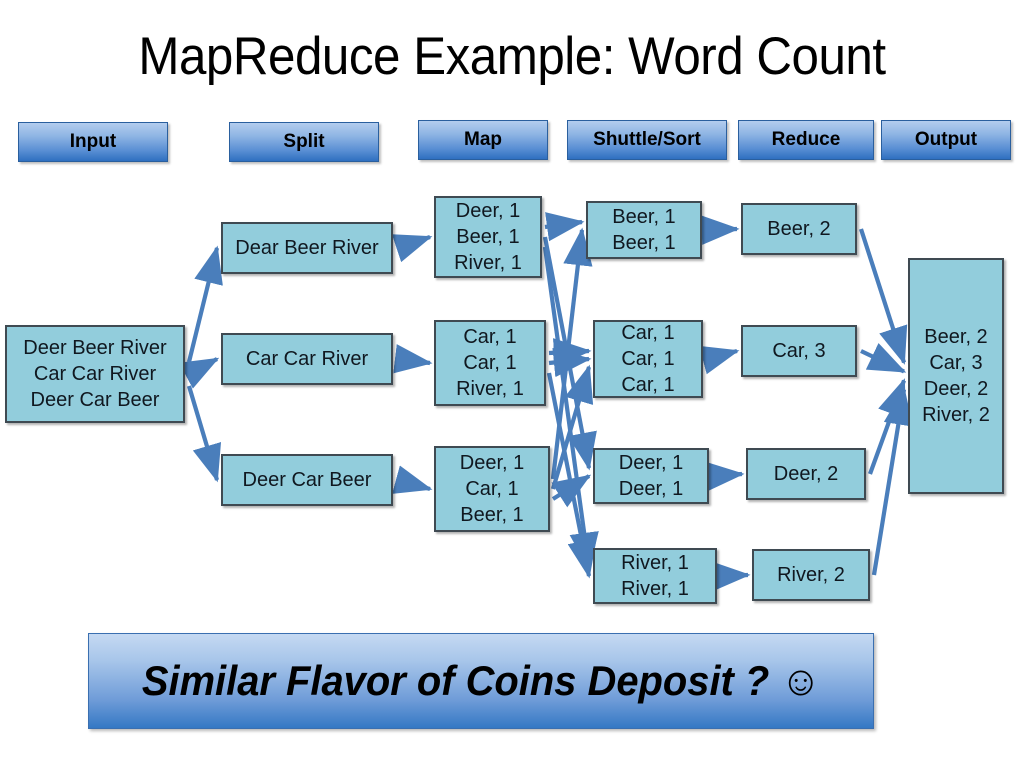  I want to click on reduce-box-car: Car, 3, so click(799, 351).